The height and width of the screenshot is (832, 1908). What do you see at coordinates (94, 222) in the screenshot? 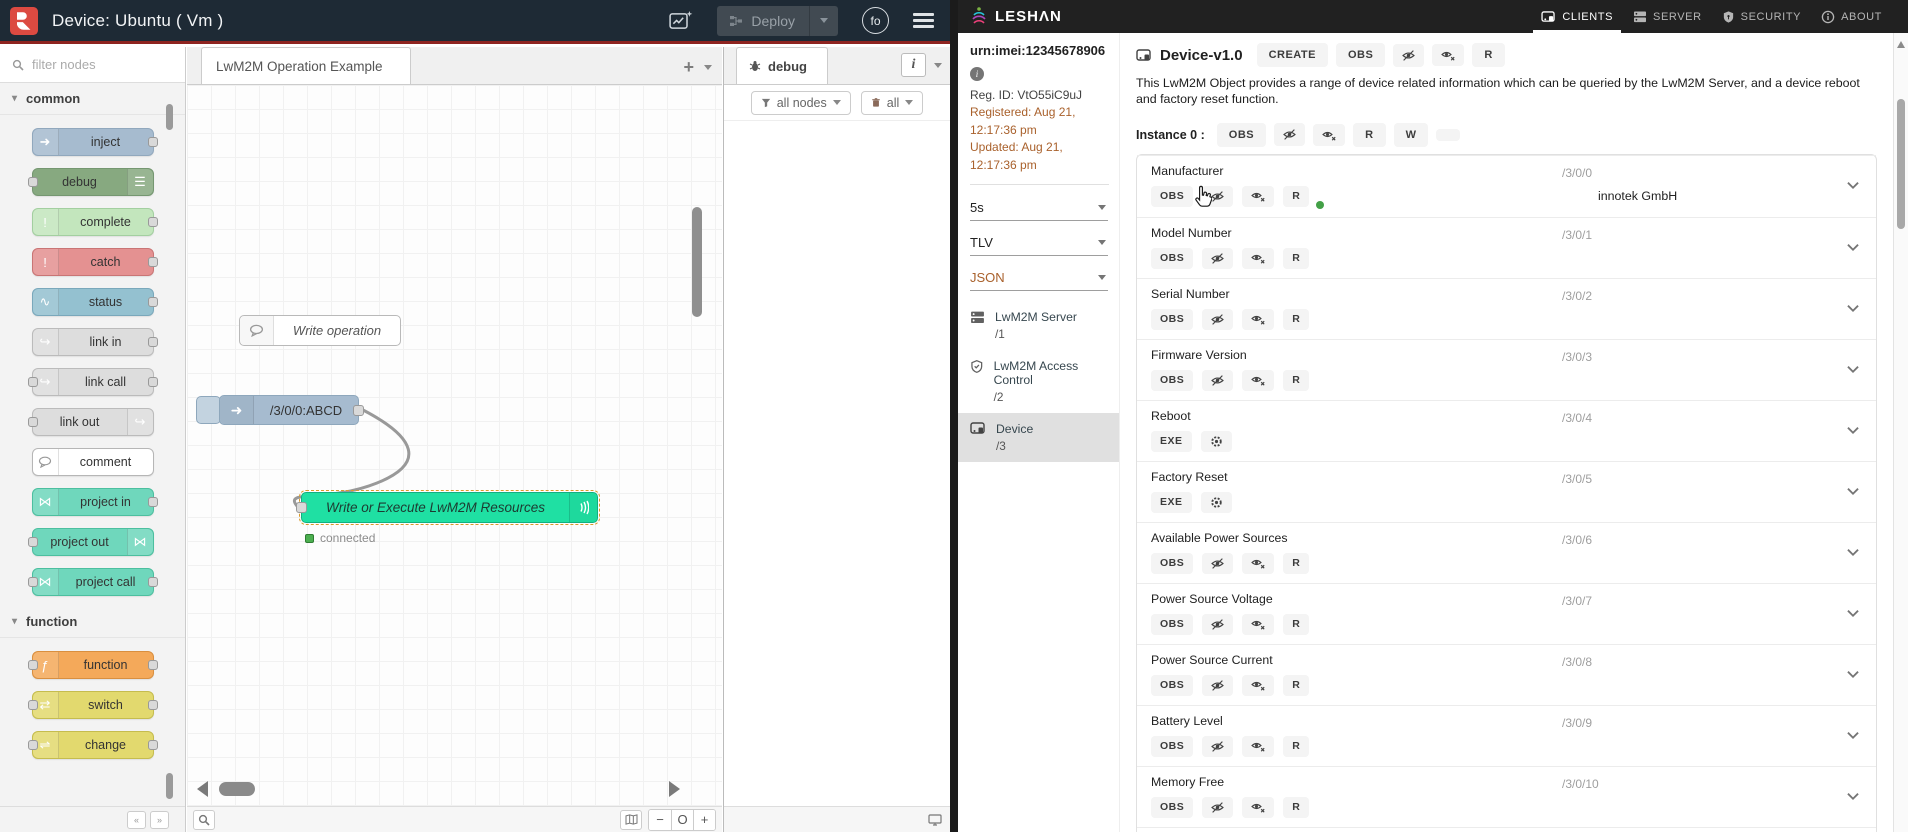
I see `palette-node-complete: ! complete` at bounding box center [94, 222].